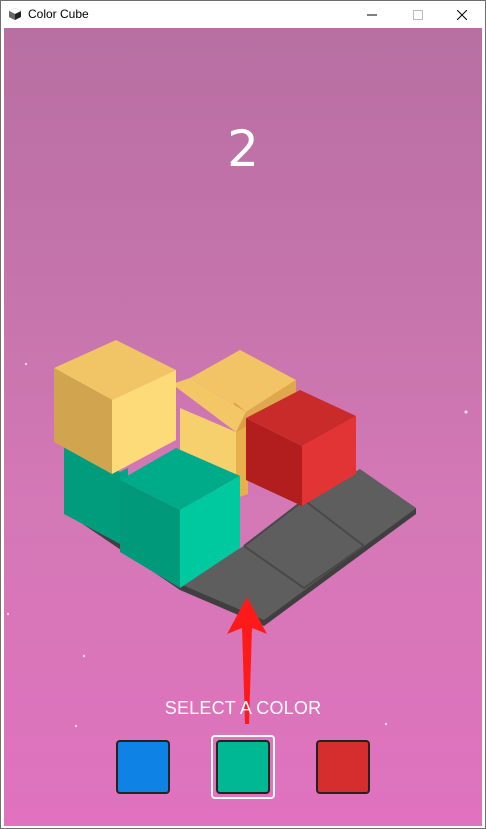 This screenshot has width=486, height=829. Describe the element at coordinates (58, 14) in the screenshot. I see `window-title: Color Cube` at that location.